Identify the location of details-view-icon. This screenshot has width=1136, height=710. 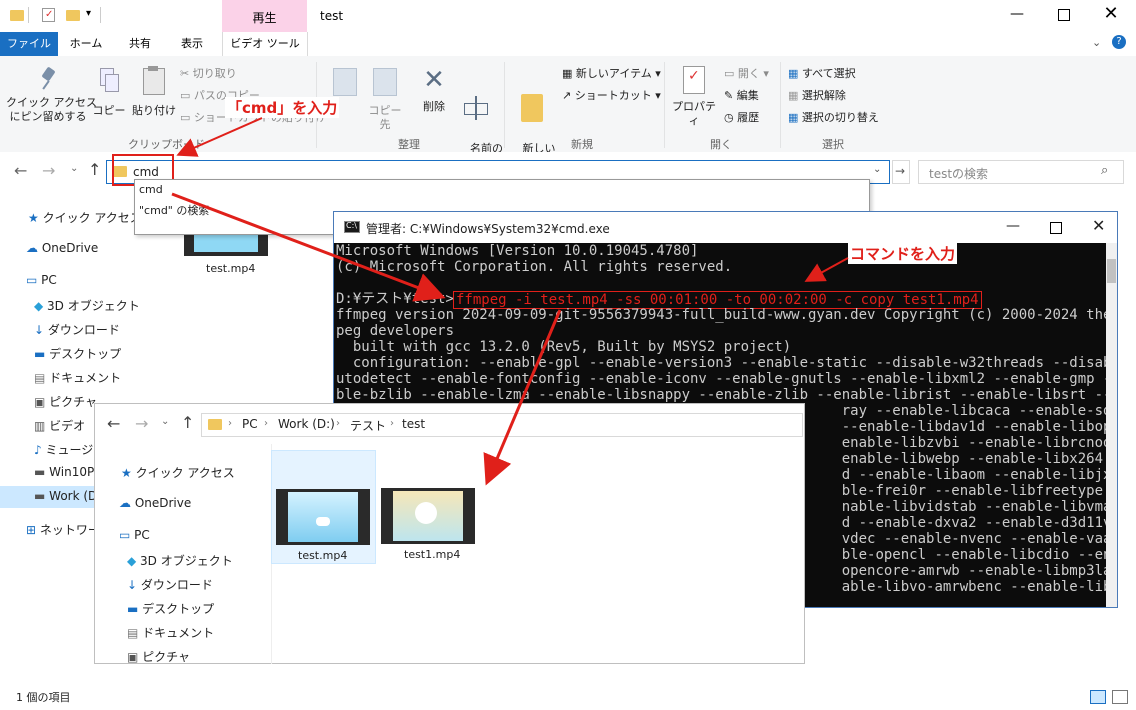
(1098, 697).